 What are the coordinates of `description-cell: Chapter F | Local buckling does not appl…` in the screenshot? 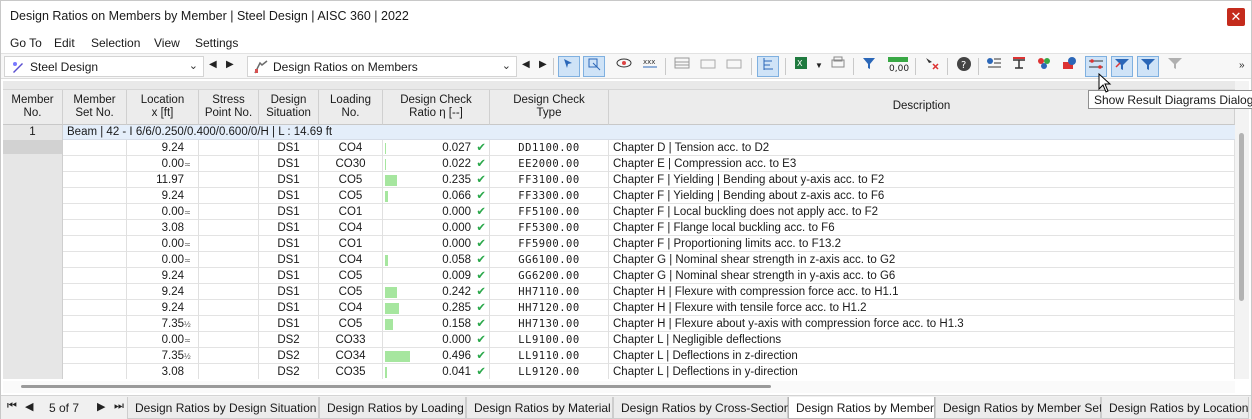 It's located at (922, 212).